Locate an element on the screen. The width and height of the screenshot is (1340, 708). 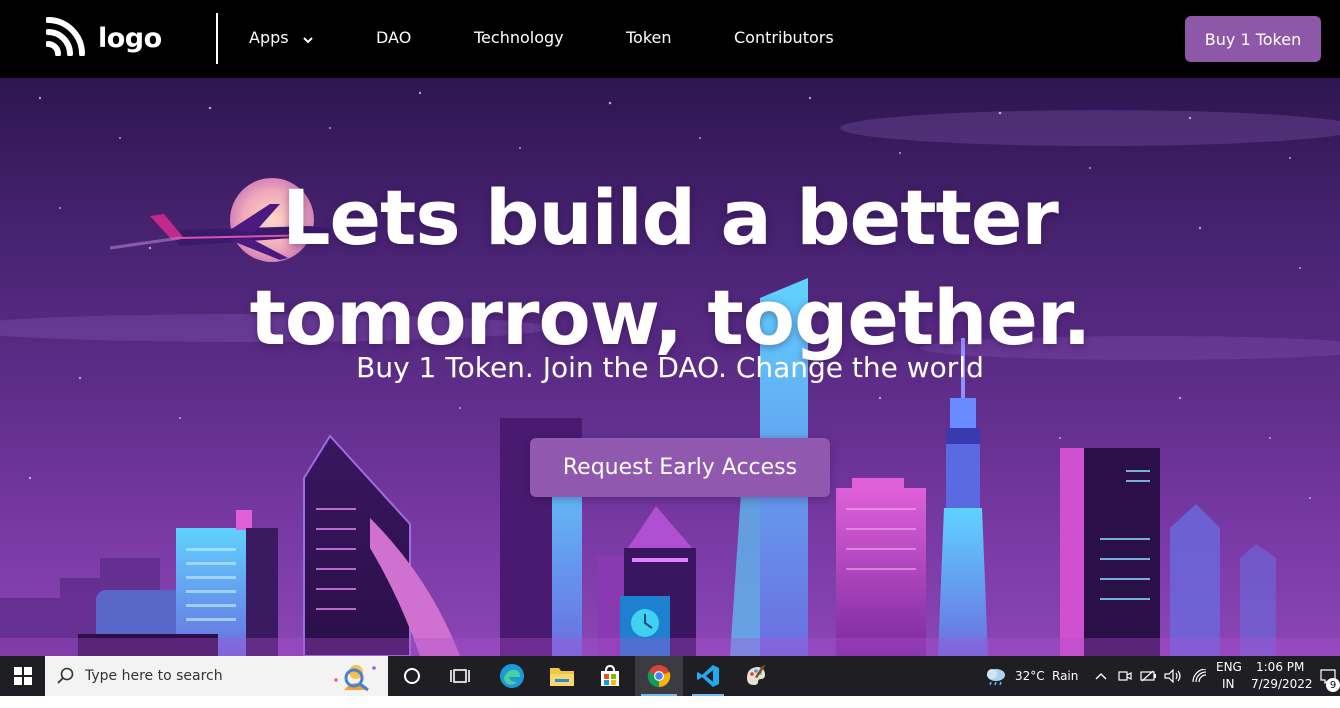
notification-count-badge: 9 is located at coordinates (1333, 685).